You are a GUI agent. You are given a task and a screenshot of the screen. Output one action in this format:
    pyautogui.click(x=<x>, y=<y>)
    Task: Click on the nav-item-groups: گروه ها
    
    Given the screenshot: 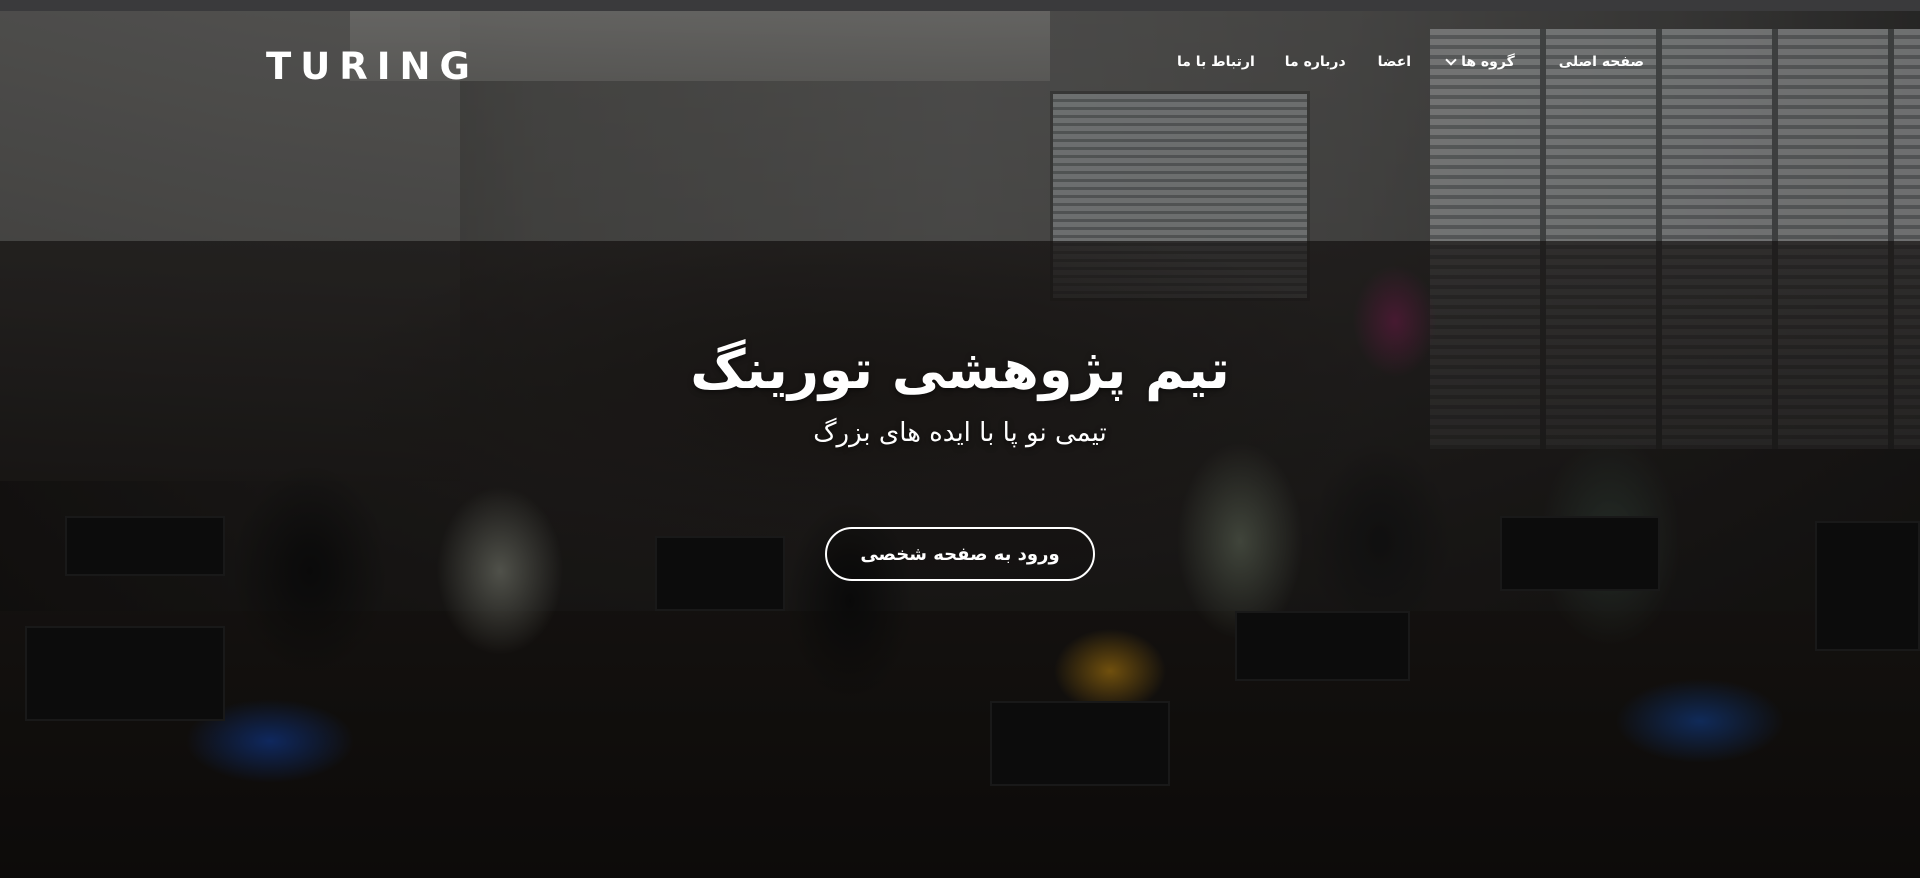 What is the action you would take?
    pyautogui.click(x=1477, y=62)
    